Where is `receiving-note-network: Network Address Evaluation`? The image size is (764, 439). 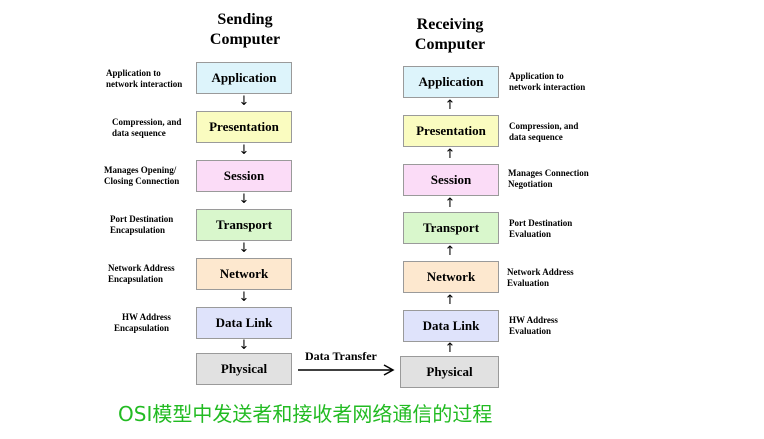
receiving-note-network: Network Address Evaluation is located at coordinates (540, 277).